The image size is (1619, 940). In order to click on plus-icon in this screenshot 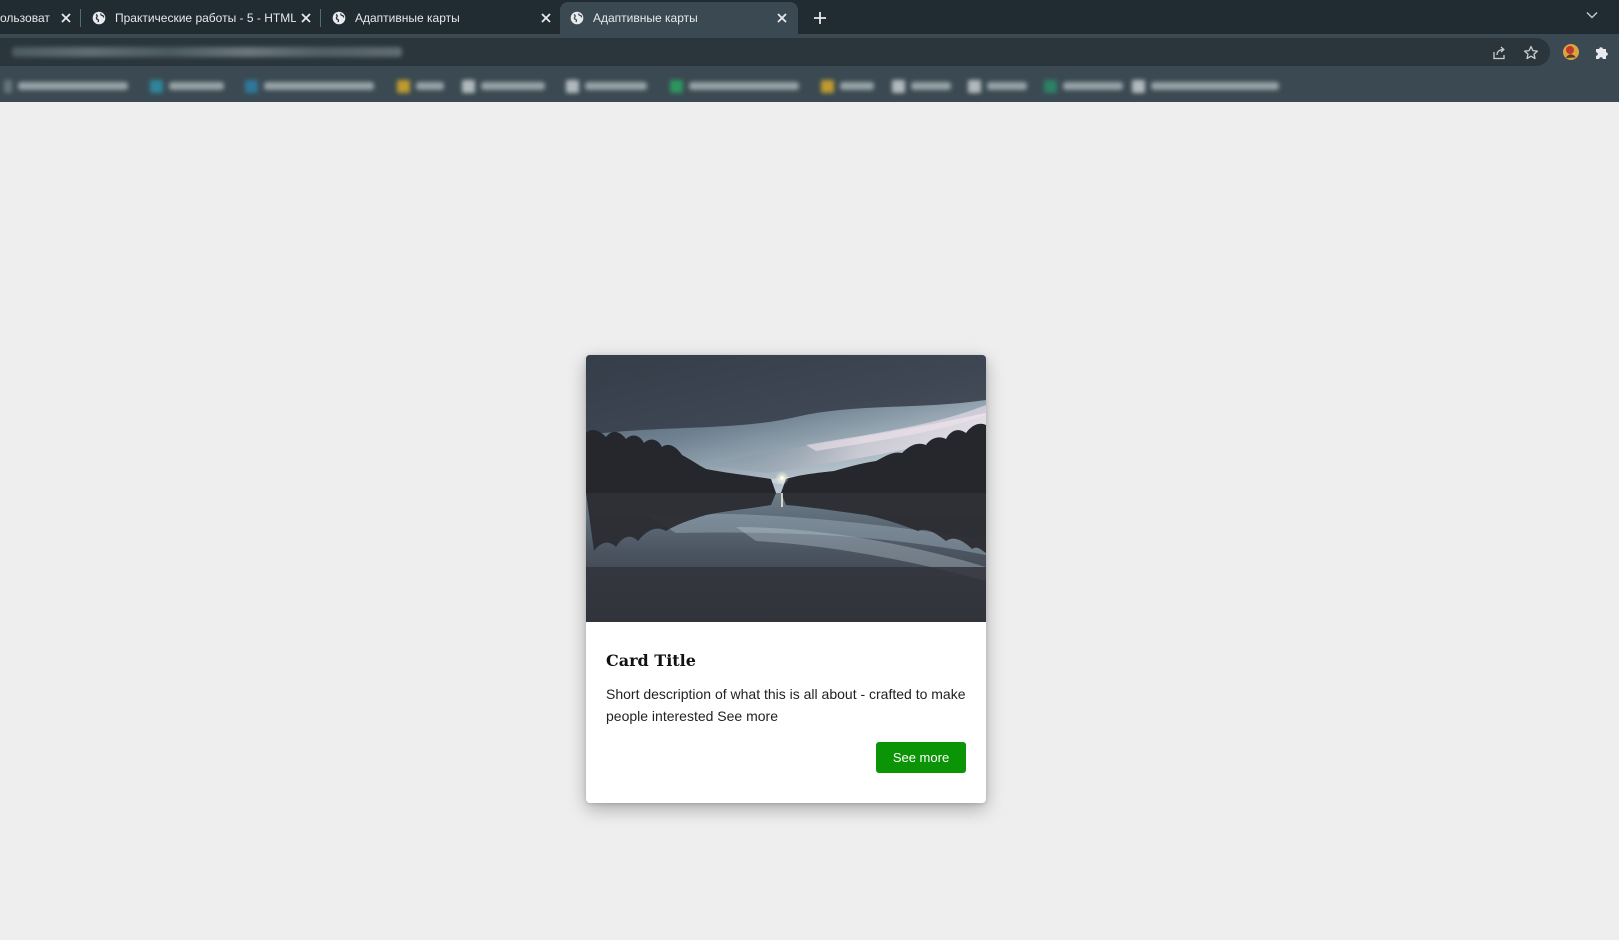, I will do `click(820, 18)`.